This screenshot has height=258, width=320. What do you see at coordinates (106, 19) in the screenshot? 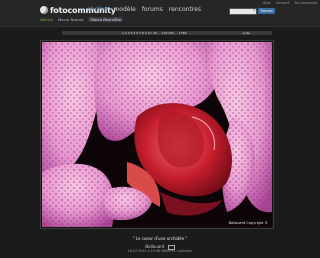
I see `breadcrumb-macro-flowers: Macro fleurs/Bio` at bounding box center [106, 19].